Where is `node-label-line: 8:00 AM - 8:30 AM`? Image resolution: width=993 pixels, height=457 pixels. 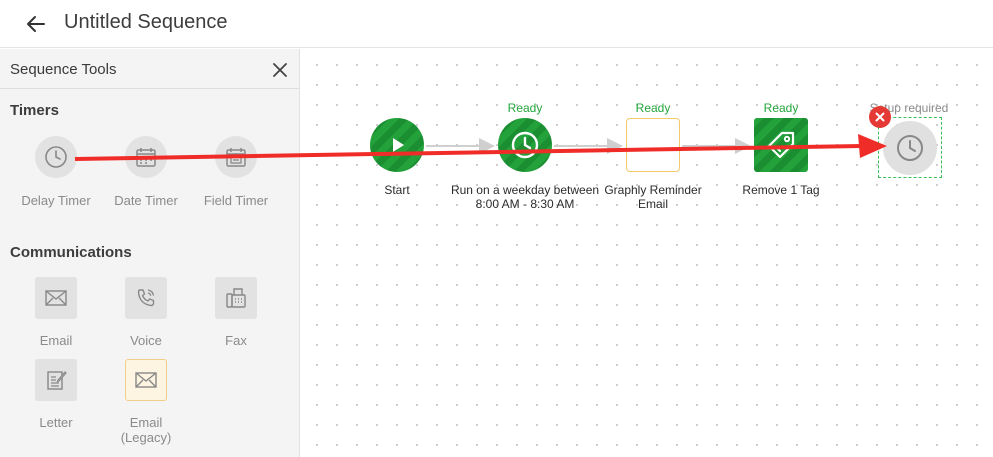
node-label-line: 8:00 AM - 8:30 AM is located at coordinates (525, 204).